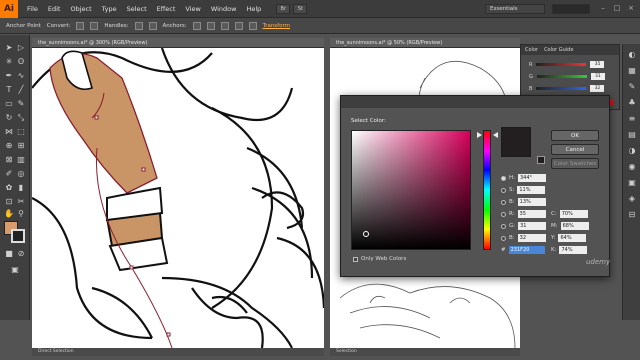 The image size is (640, 360). I want to click on menu-effect: Effect, so click(166, 9).